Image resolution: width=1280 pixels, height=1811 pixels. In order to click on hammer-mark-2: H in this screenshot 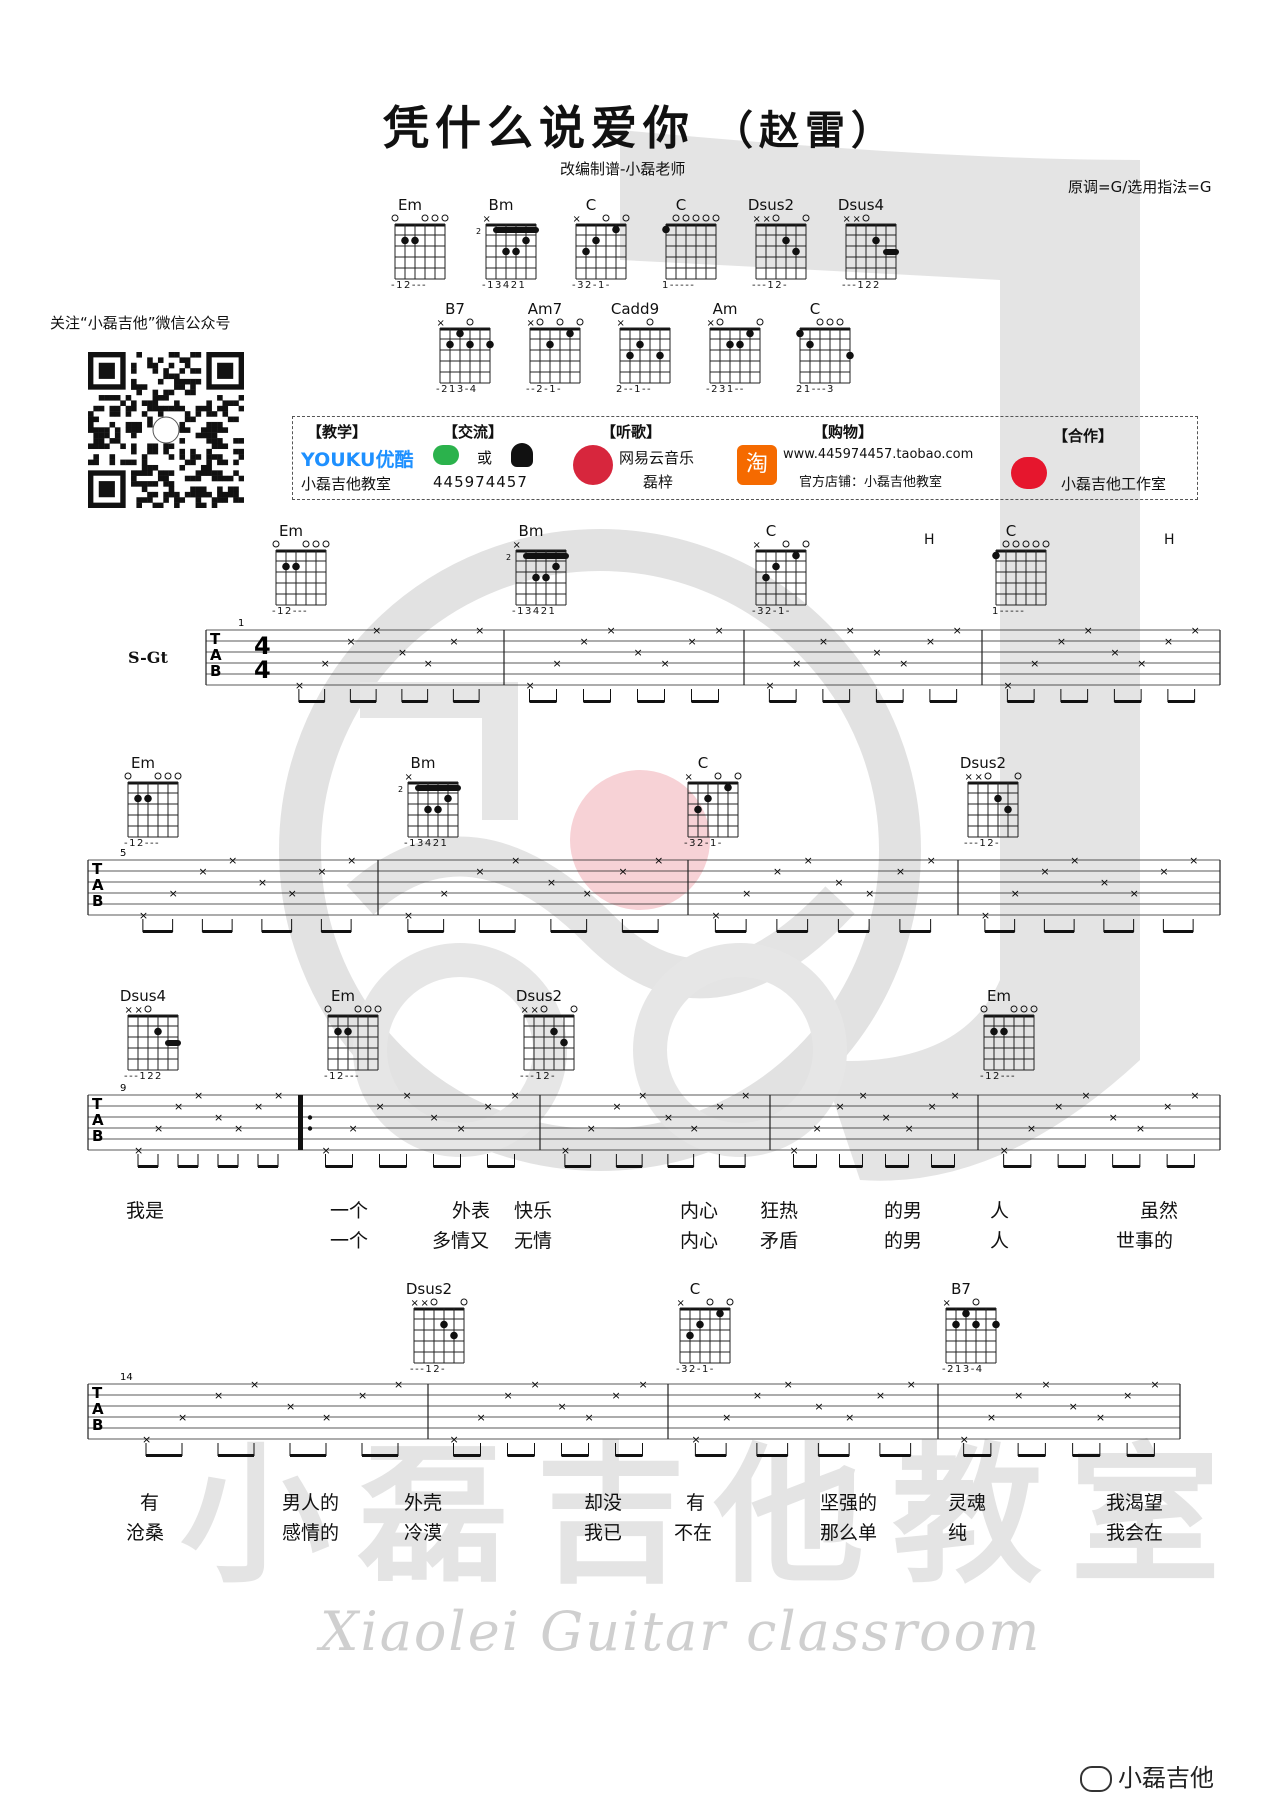, I will do `click(1169, 540)`.